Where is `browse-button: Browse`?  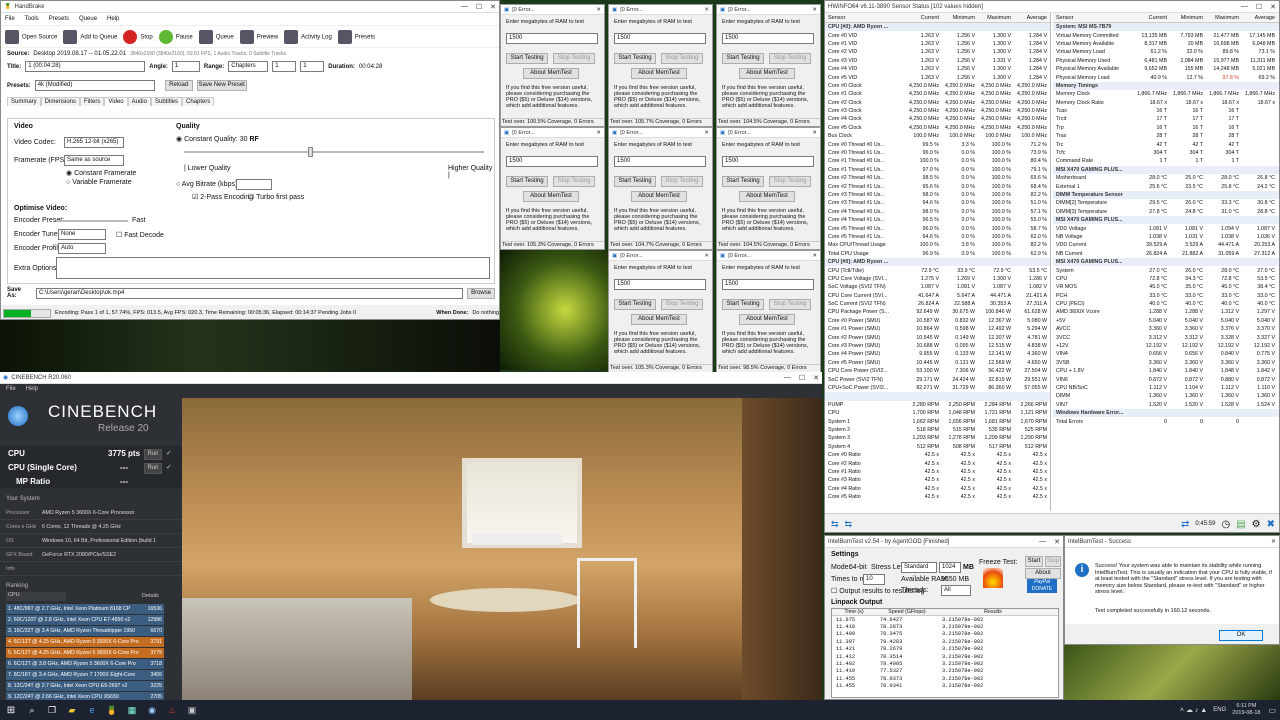
browse-button: Browse is located at coordinates (481, 293).